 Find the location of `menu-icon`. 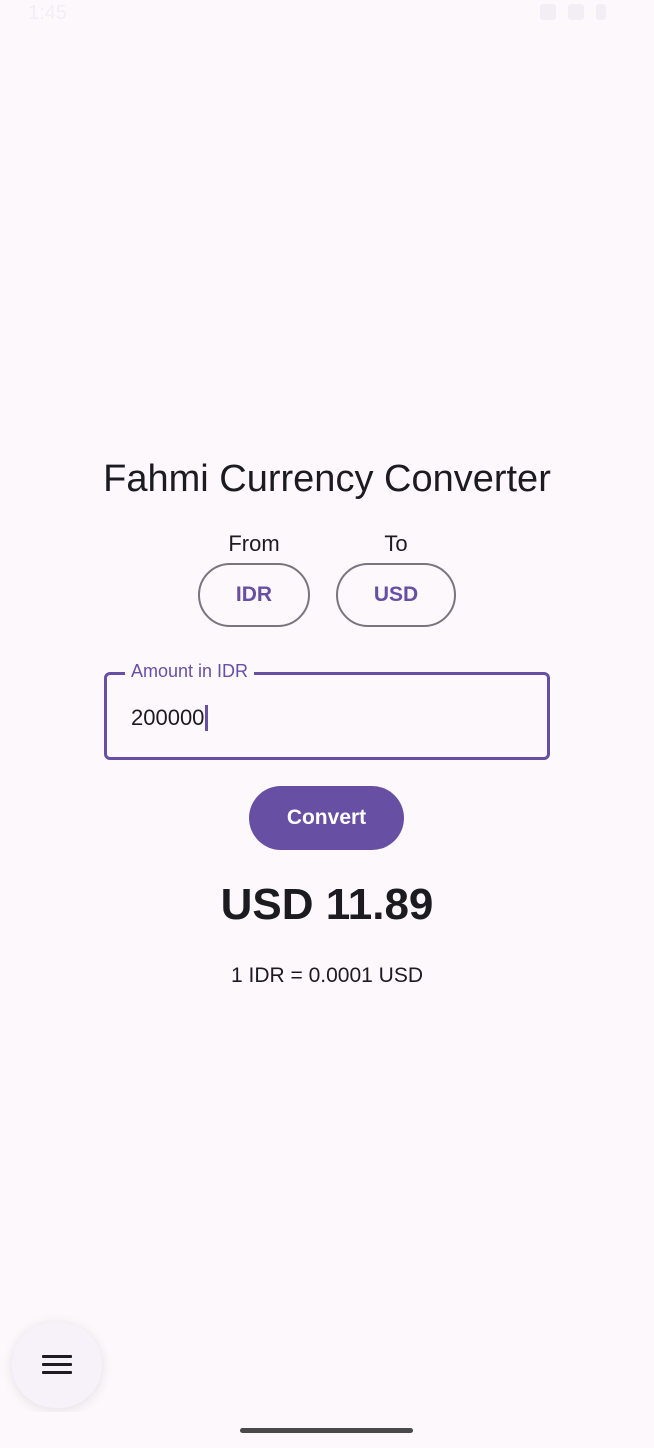

menu-icon is located at coordinates (57, 1365).